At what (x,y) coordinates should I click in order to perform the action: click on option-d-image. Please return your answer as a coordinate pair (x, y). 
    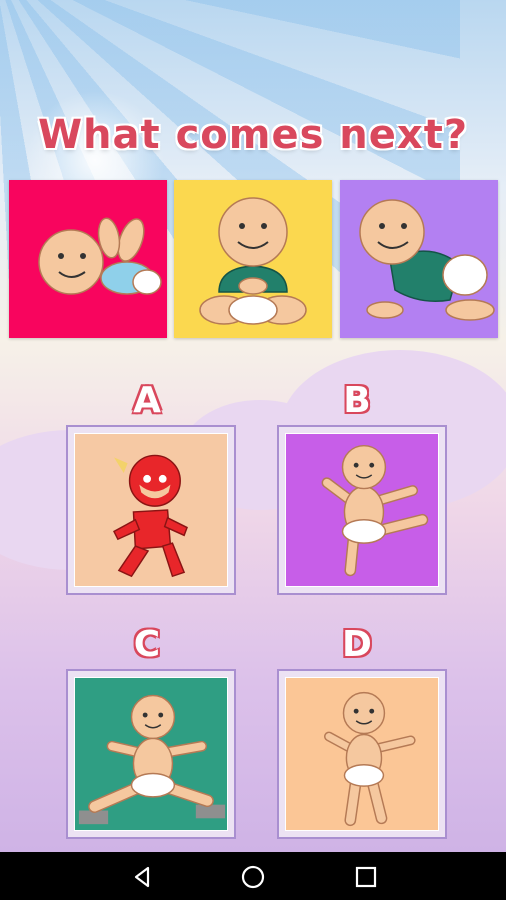
    Looking at the image, I should click on (362, 754).